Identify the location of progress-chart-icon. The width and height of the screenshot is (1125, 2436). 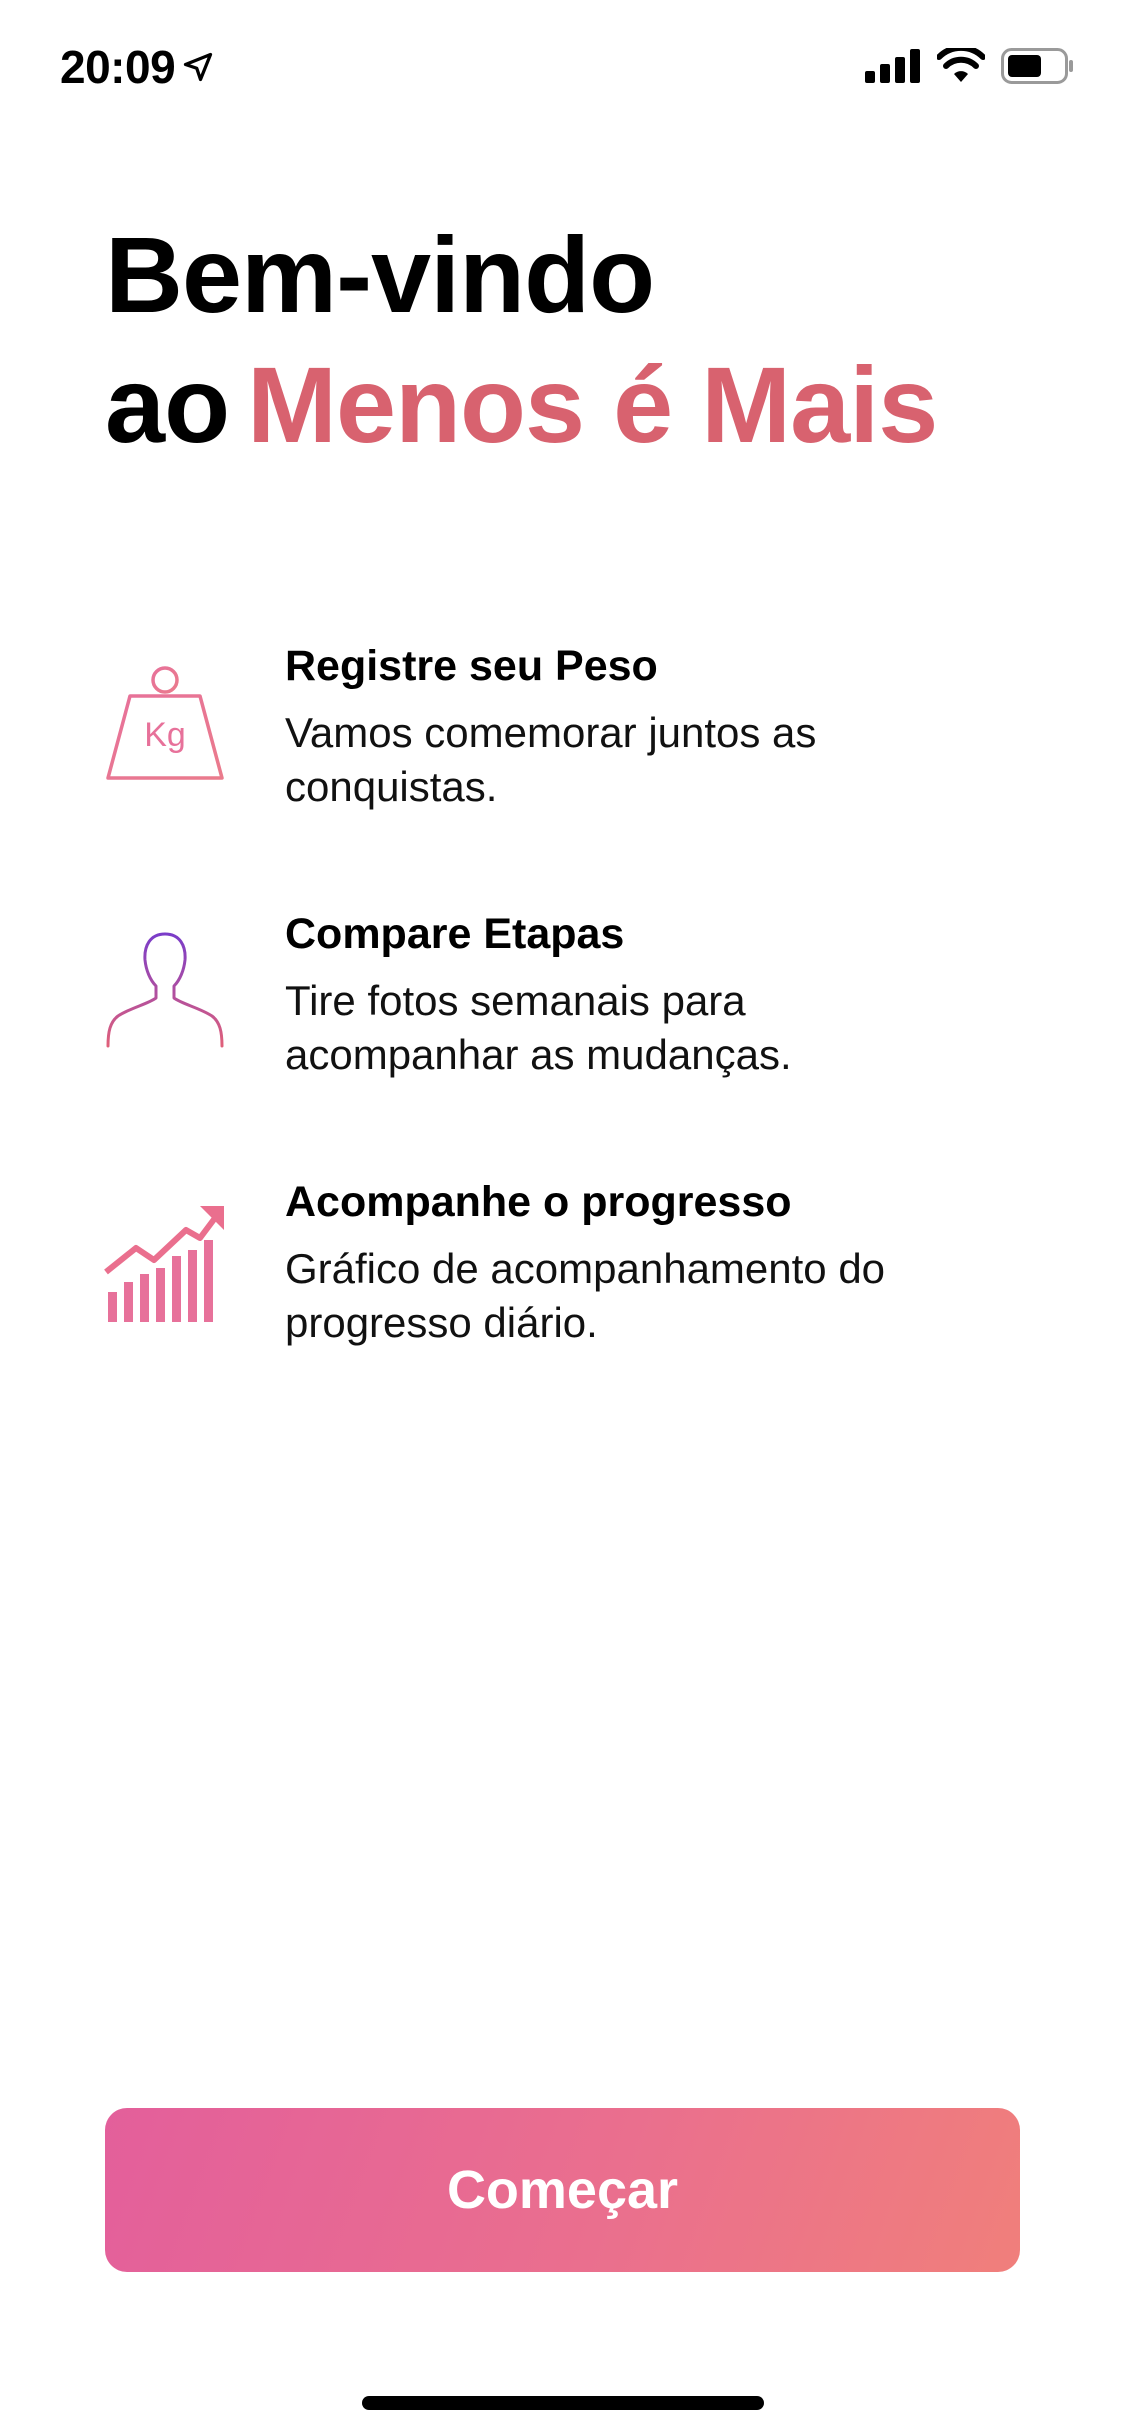
(164, 1264).